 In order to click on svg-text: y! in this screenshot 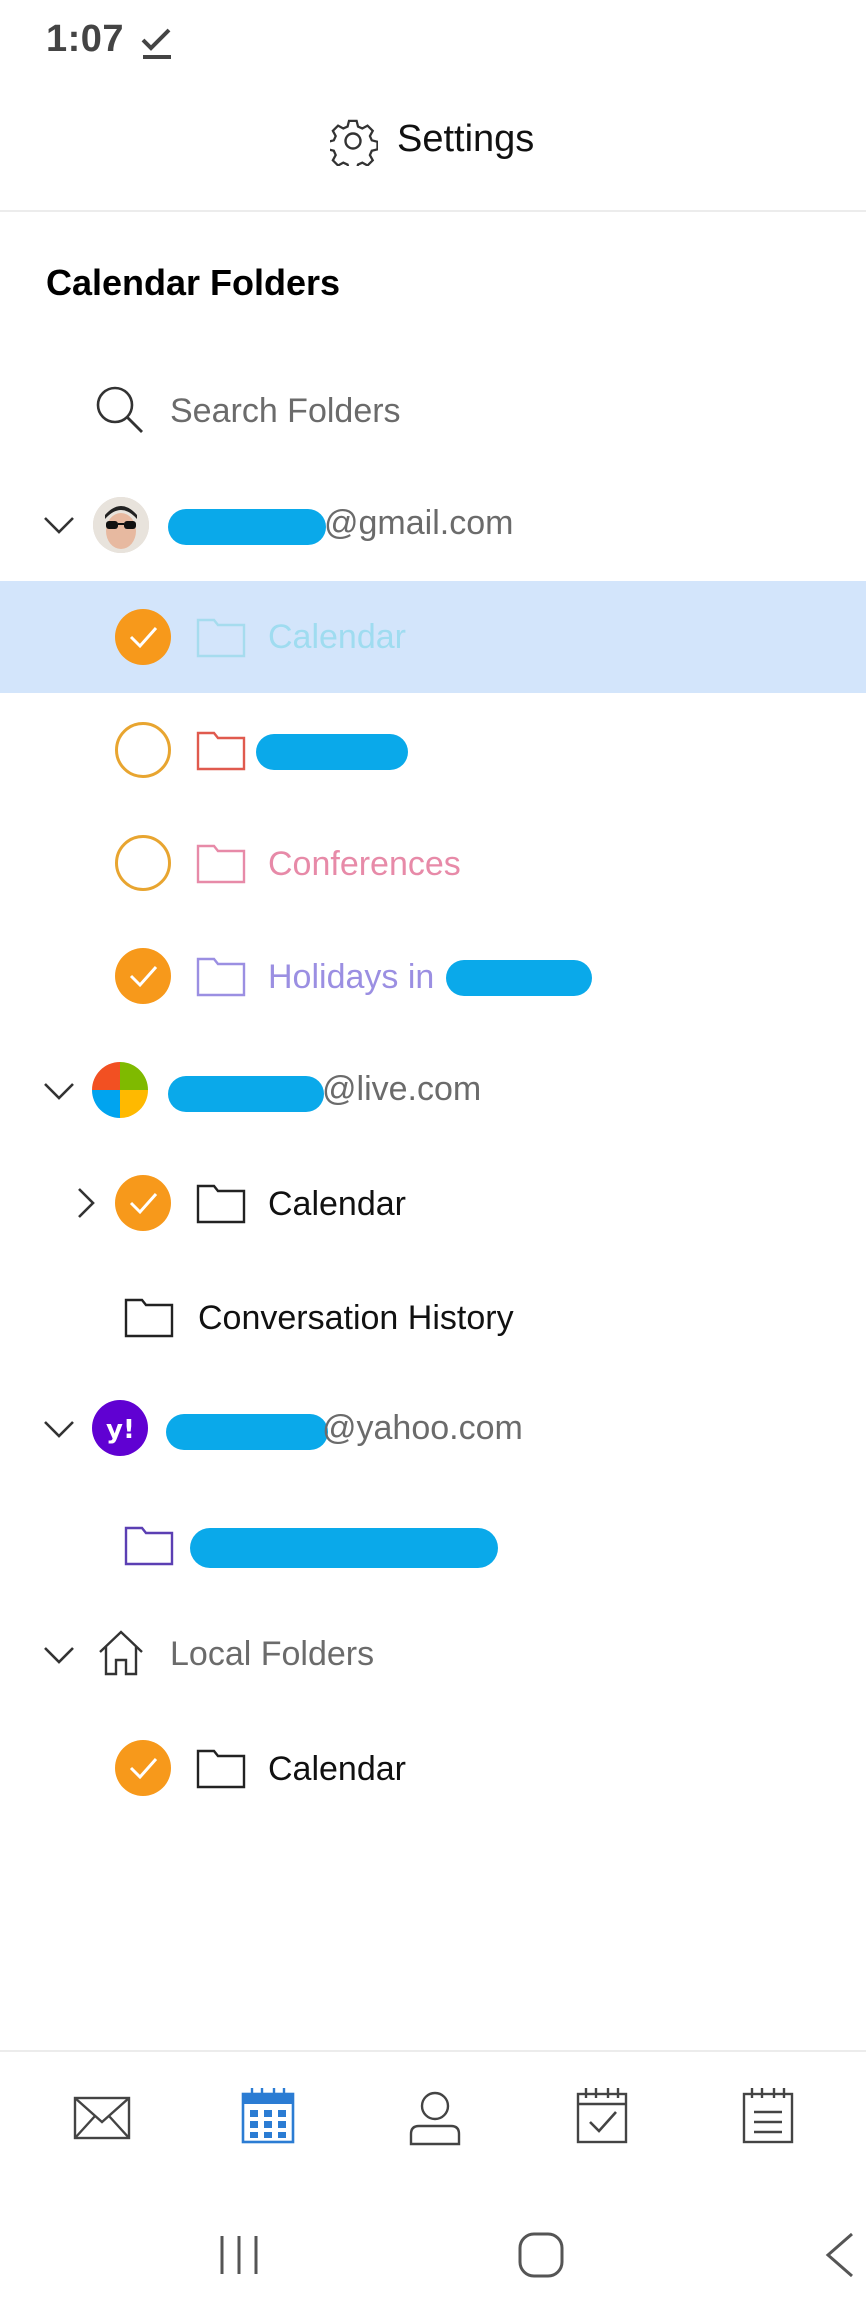, I will do `click(120, 1430)`.